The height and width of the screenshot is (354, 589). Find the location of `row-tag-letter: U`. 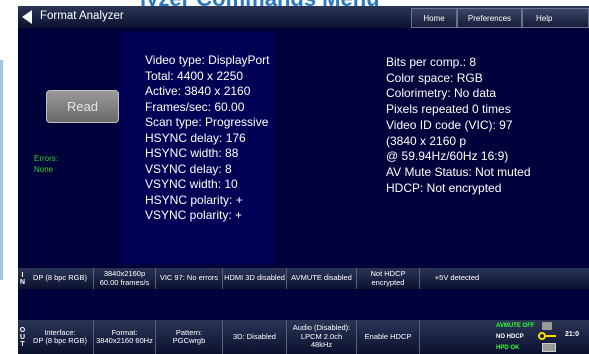

row-tag-letter: U is located at coordinates (22, 337).